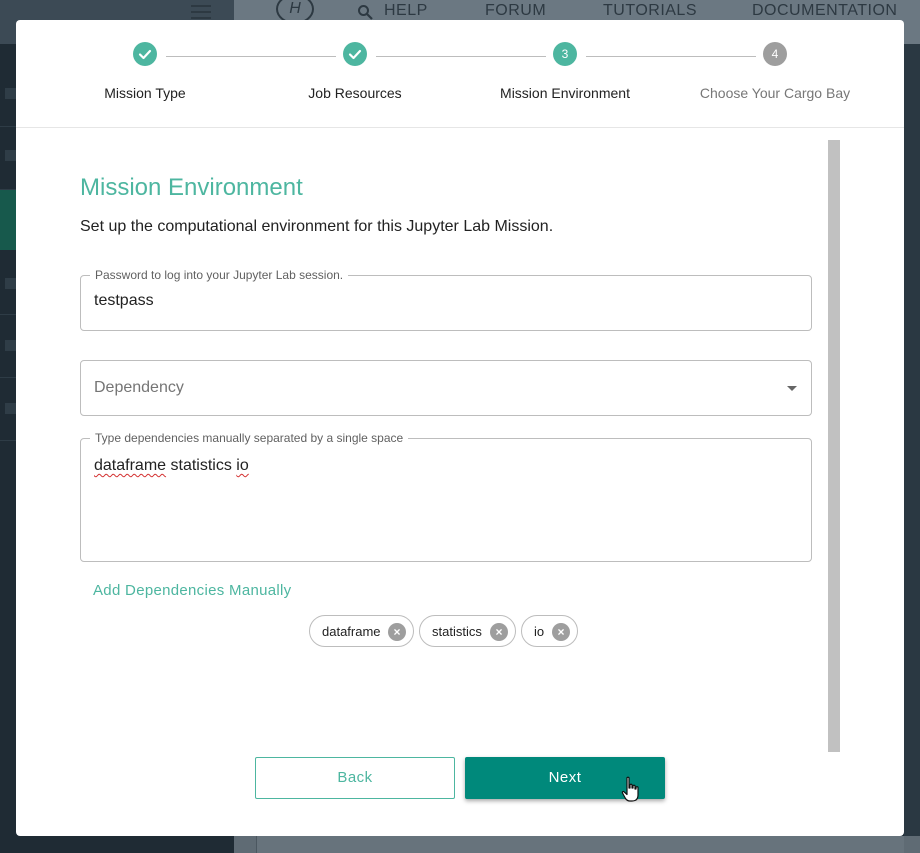 Image resolution: width=920 pixels, height=853 pixels. What do you see at coordinates (355, 93) in the screenshot?
I see `step-label: Job Resources` at bounding box center [355, 93].